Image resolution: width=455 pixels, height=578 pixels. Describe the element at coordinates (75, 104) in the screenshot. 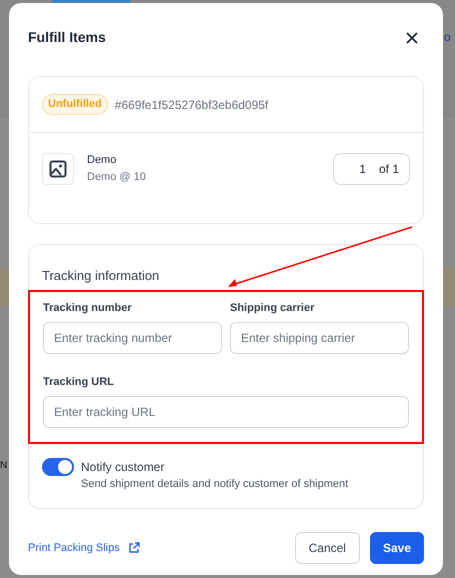

I see `status-badge: Unfulfilled` at that location.